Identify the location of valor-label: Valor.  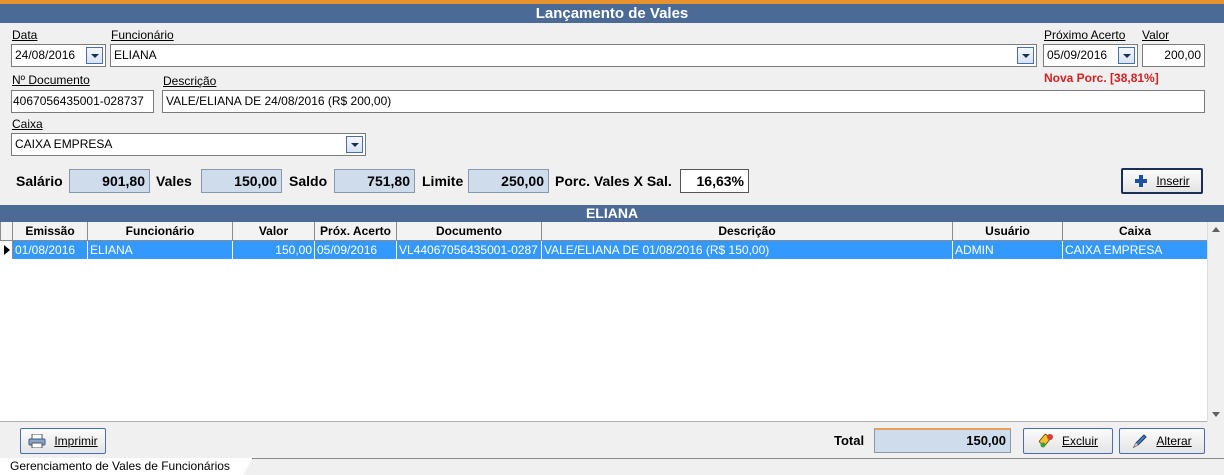
(1156, 35).